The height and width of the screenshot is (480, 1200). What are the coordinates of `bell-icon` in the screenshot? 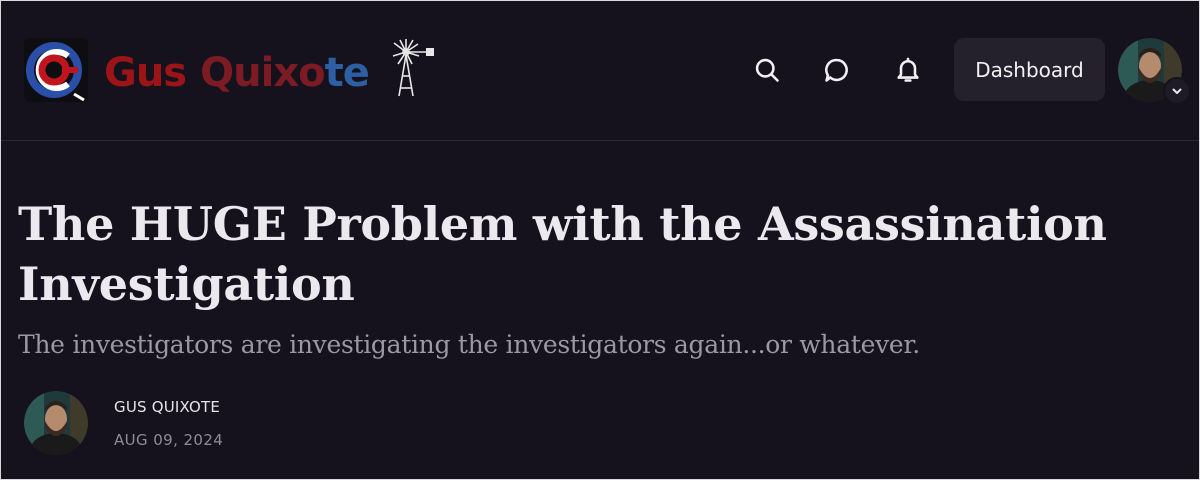 It's located at (908, 69).